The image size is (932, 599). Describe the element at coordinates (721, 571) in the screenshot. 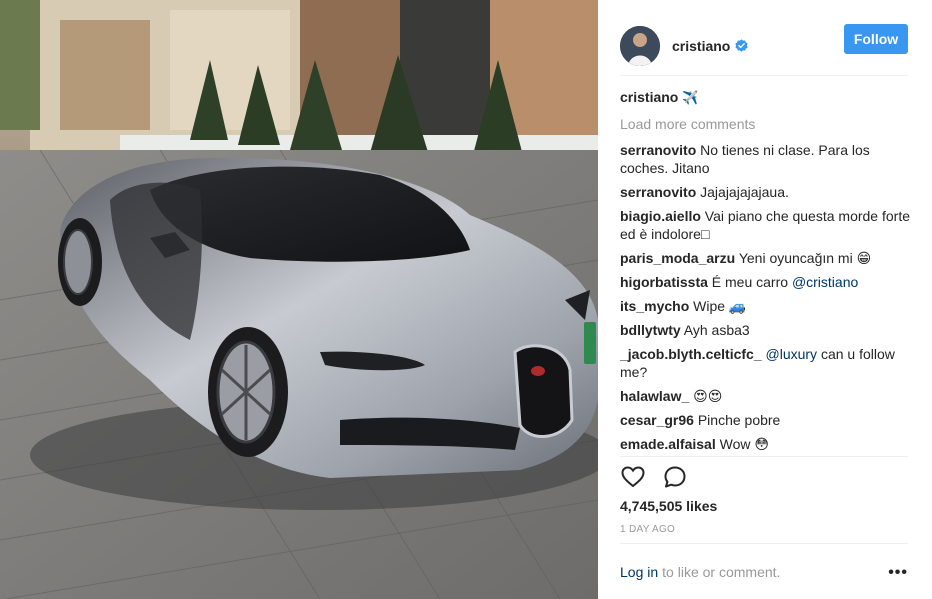

I see `login-prompt-text: to like or comment.` at that location.